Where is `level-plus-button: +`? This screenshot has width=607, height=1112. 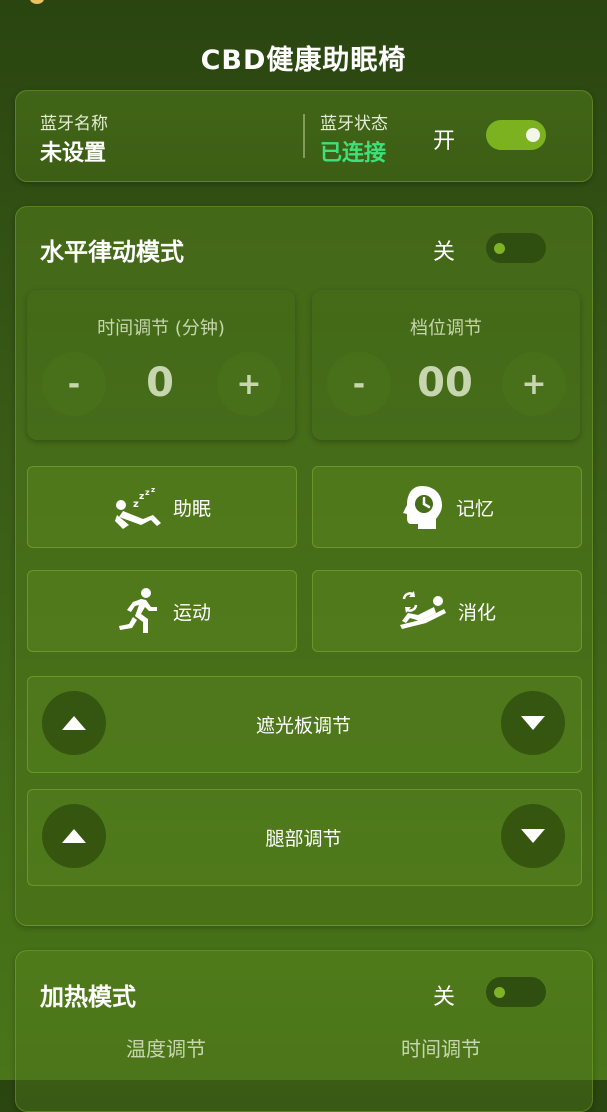 level-plus-button: + is located at coordinates (534, 384).